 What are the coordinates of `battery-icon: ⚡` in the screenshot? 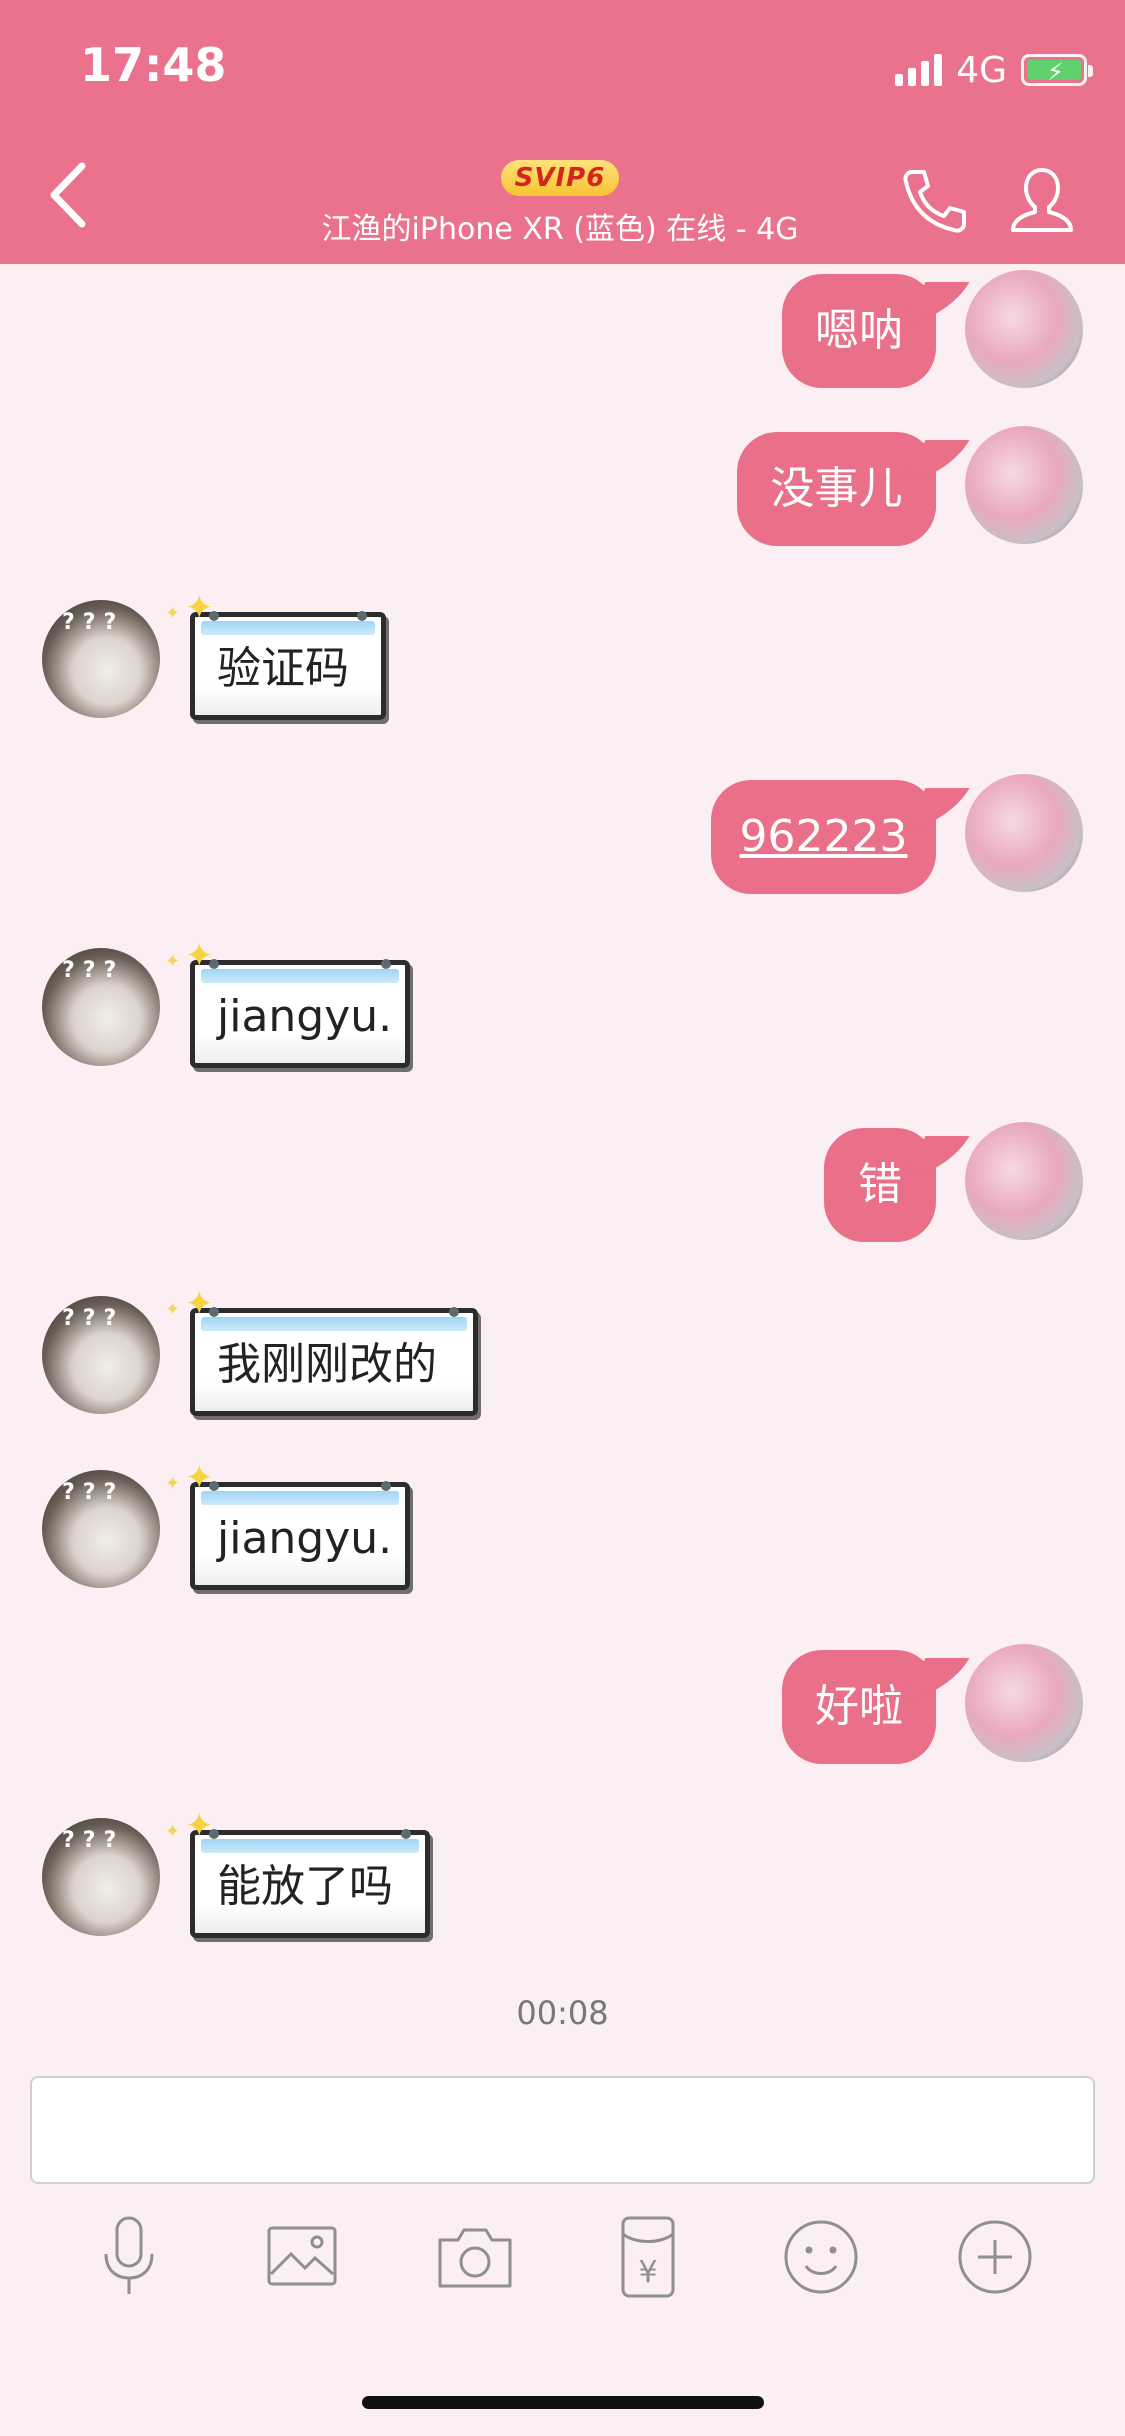 It's located at (1057, 70).